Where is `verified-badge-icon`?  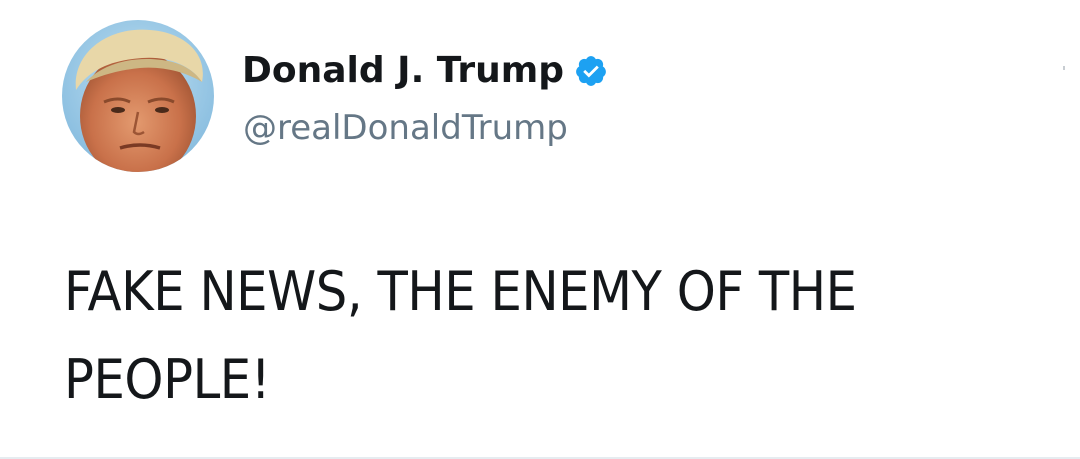 verified-badge-icon is located at coordinates (591, 71).